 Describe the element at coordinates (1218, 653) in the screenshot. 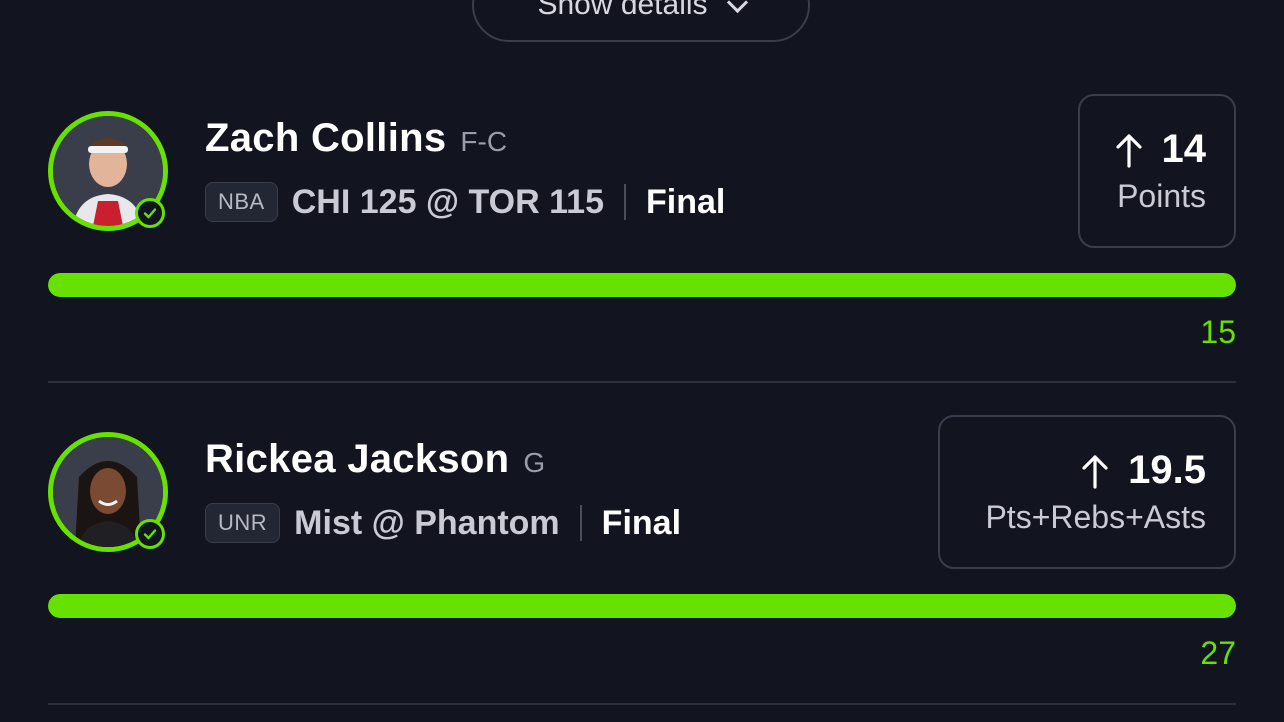

I see `actual-stat-value: 27` at that location.